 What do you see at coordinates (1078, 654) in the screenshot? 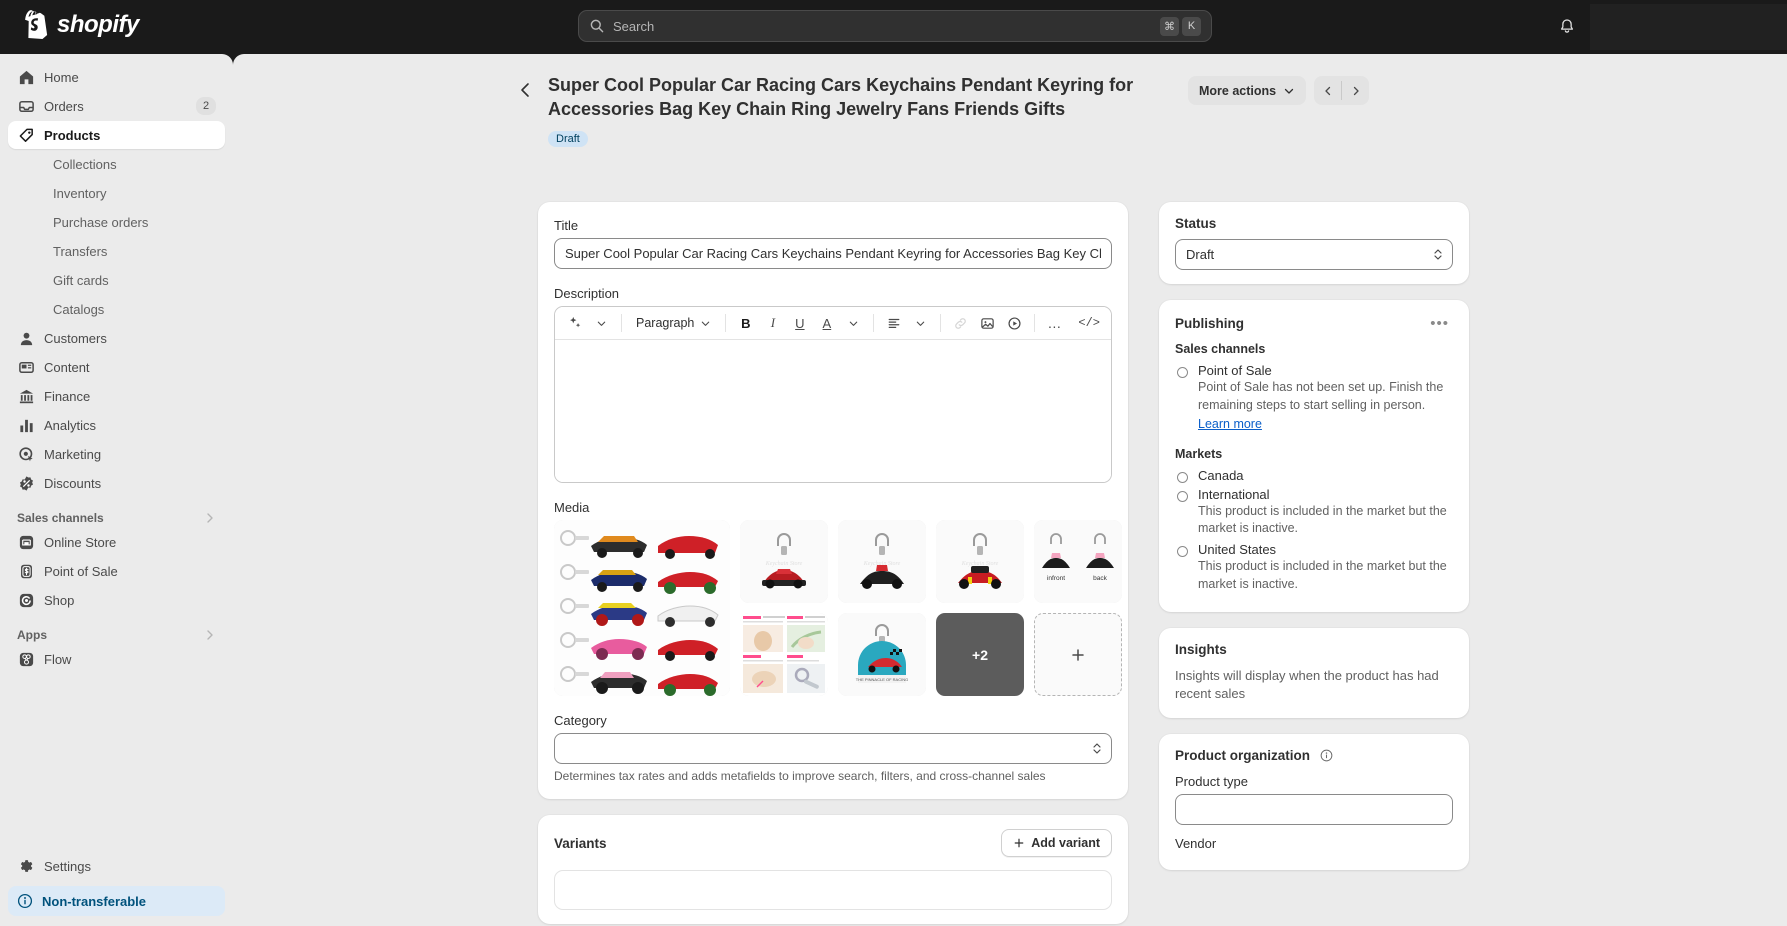
I see `add-media-button` at bounding box center [1078, 654].